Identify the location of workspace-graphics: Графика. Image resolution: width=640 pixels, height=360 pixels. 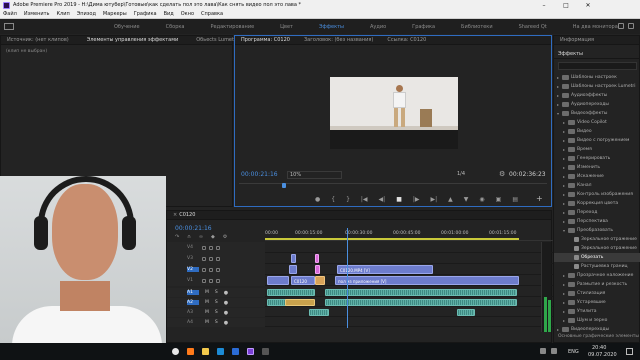
(423, 27).